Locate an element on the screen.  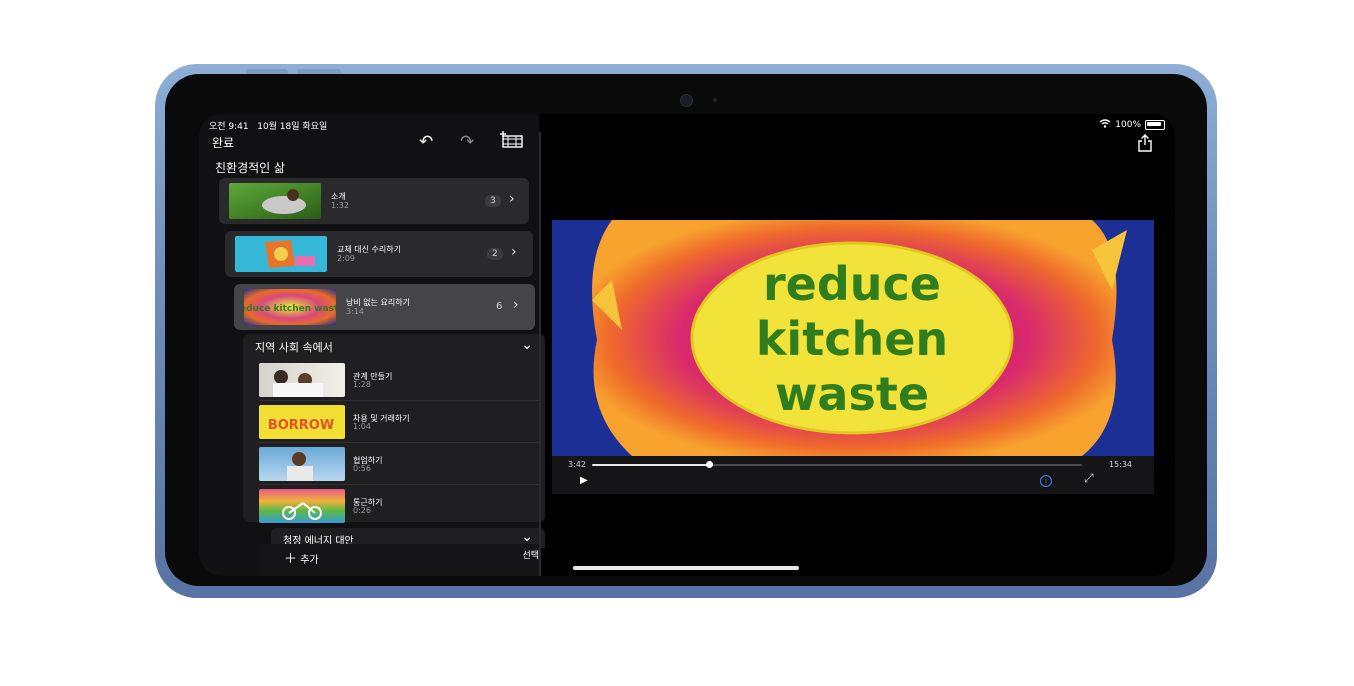
battery-percent: 100% is located at coordinates (1128, 125).